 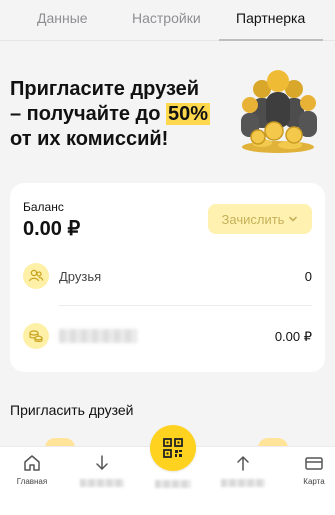 What do you see at coordinates (102, 483) in the screenshot?
I see `nav-receive-label-redacted` at bounding box center [102, 483].